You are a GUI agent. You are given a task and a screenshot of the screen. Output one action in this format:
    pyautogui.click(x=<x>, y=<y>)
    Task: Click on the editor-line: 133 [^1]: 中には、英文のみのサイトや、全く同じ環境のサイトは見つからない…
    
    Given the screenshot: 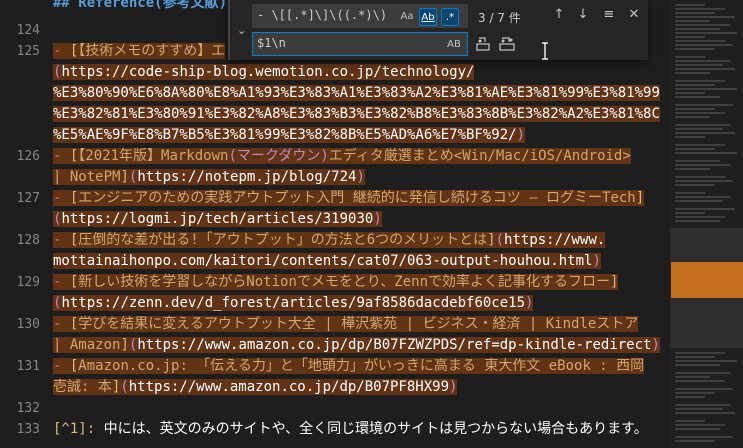 What is the action you would take?
    pyautogui.click(x=335, y=429)
    